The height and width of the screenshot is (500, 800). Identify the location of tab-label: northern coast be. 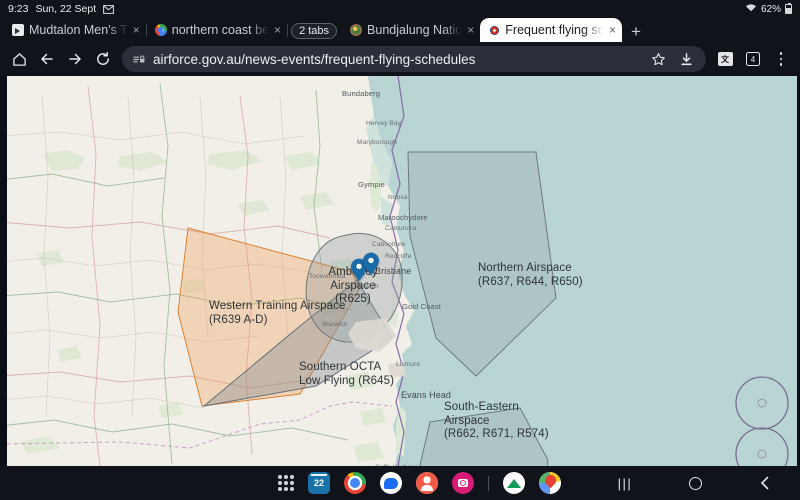
(220, 30).